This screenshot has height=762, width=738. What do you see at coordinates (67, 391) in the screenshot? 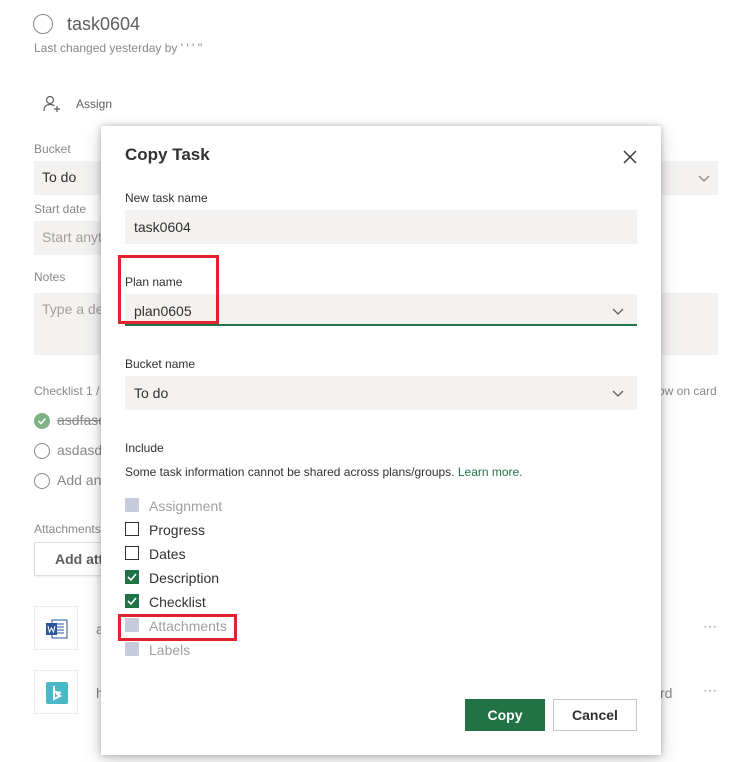
I see `checklist-label: Checklist 1 /` at bounding box center [67, 391].